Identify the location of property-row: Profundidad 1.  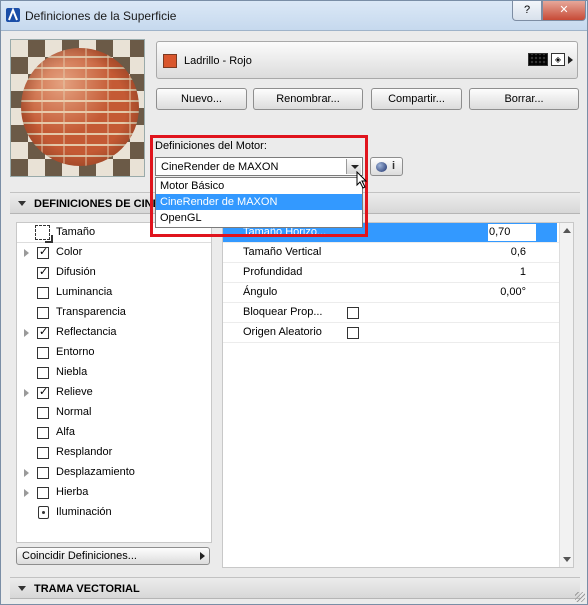
(393, 273).